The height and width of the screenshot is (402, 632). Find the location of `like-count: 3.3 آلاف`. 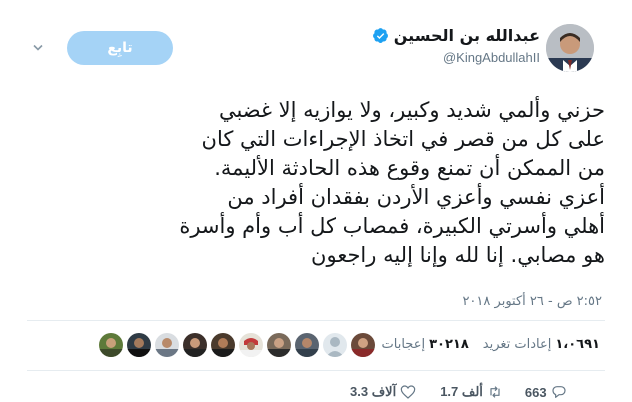

like-count: 3.3 آلاف is located at coordinates (373, 391).